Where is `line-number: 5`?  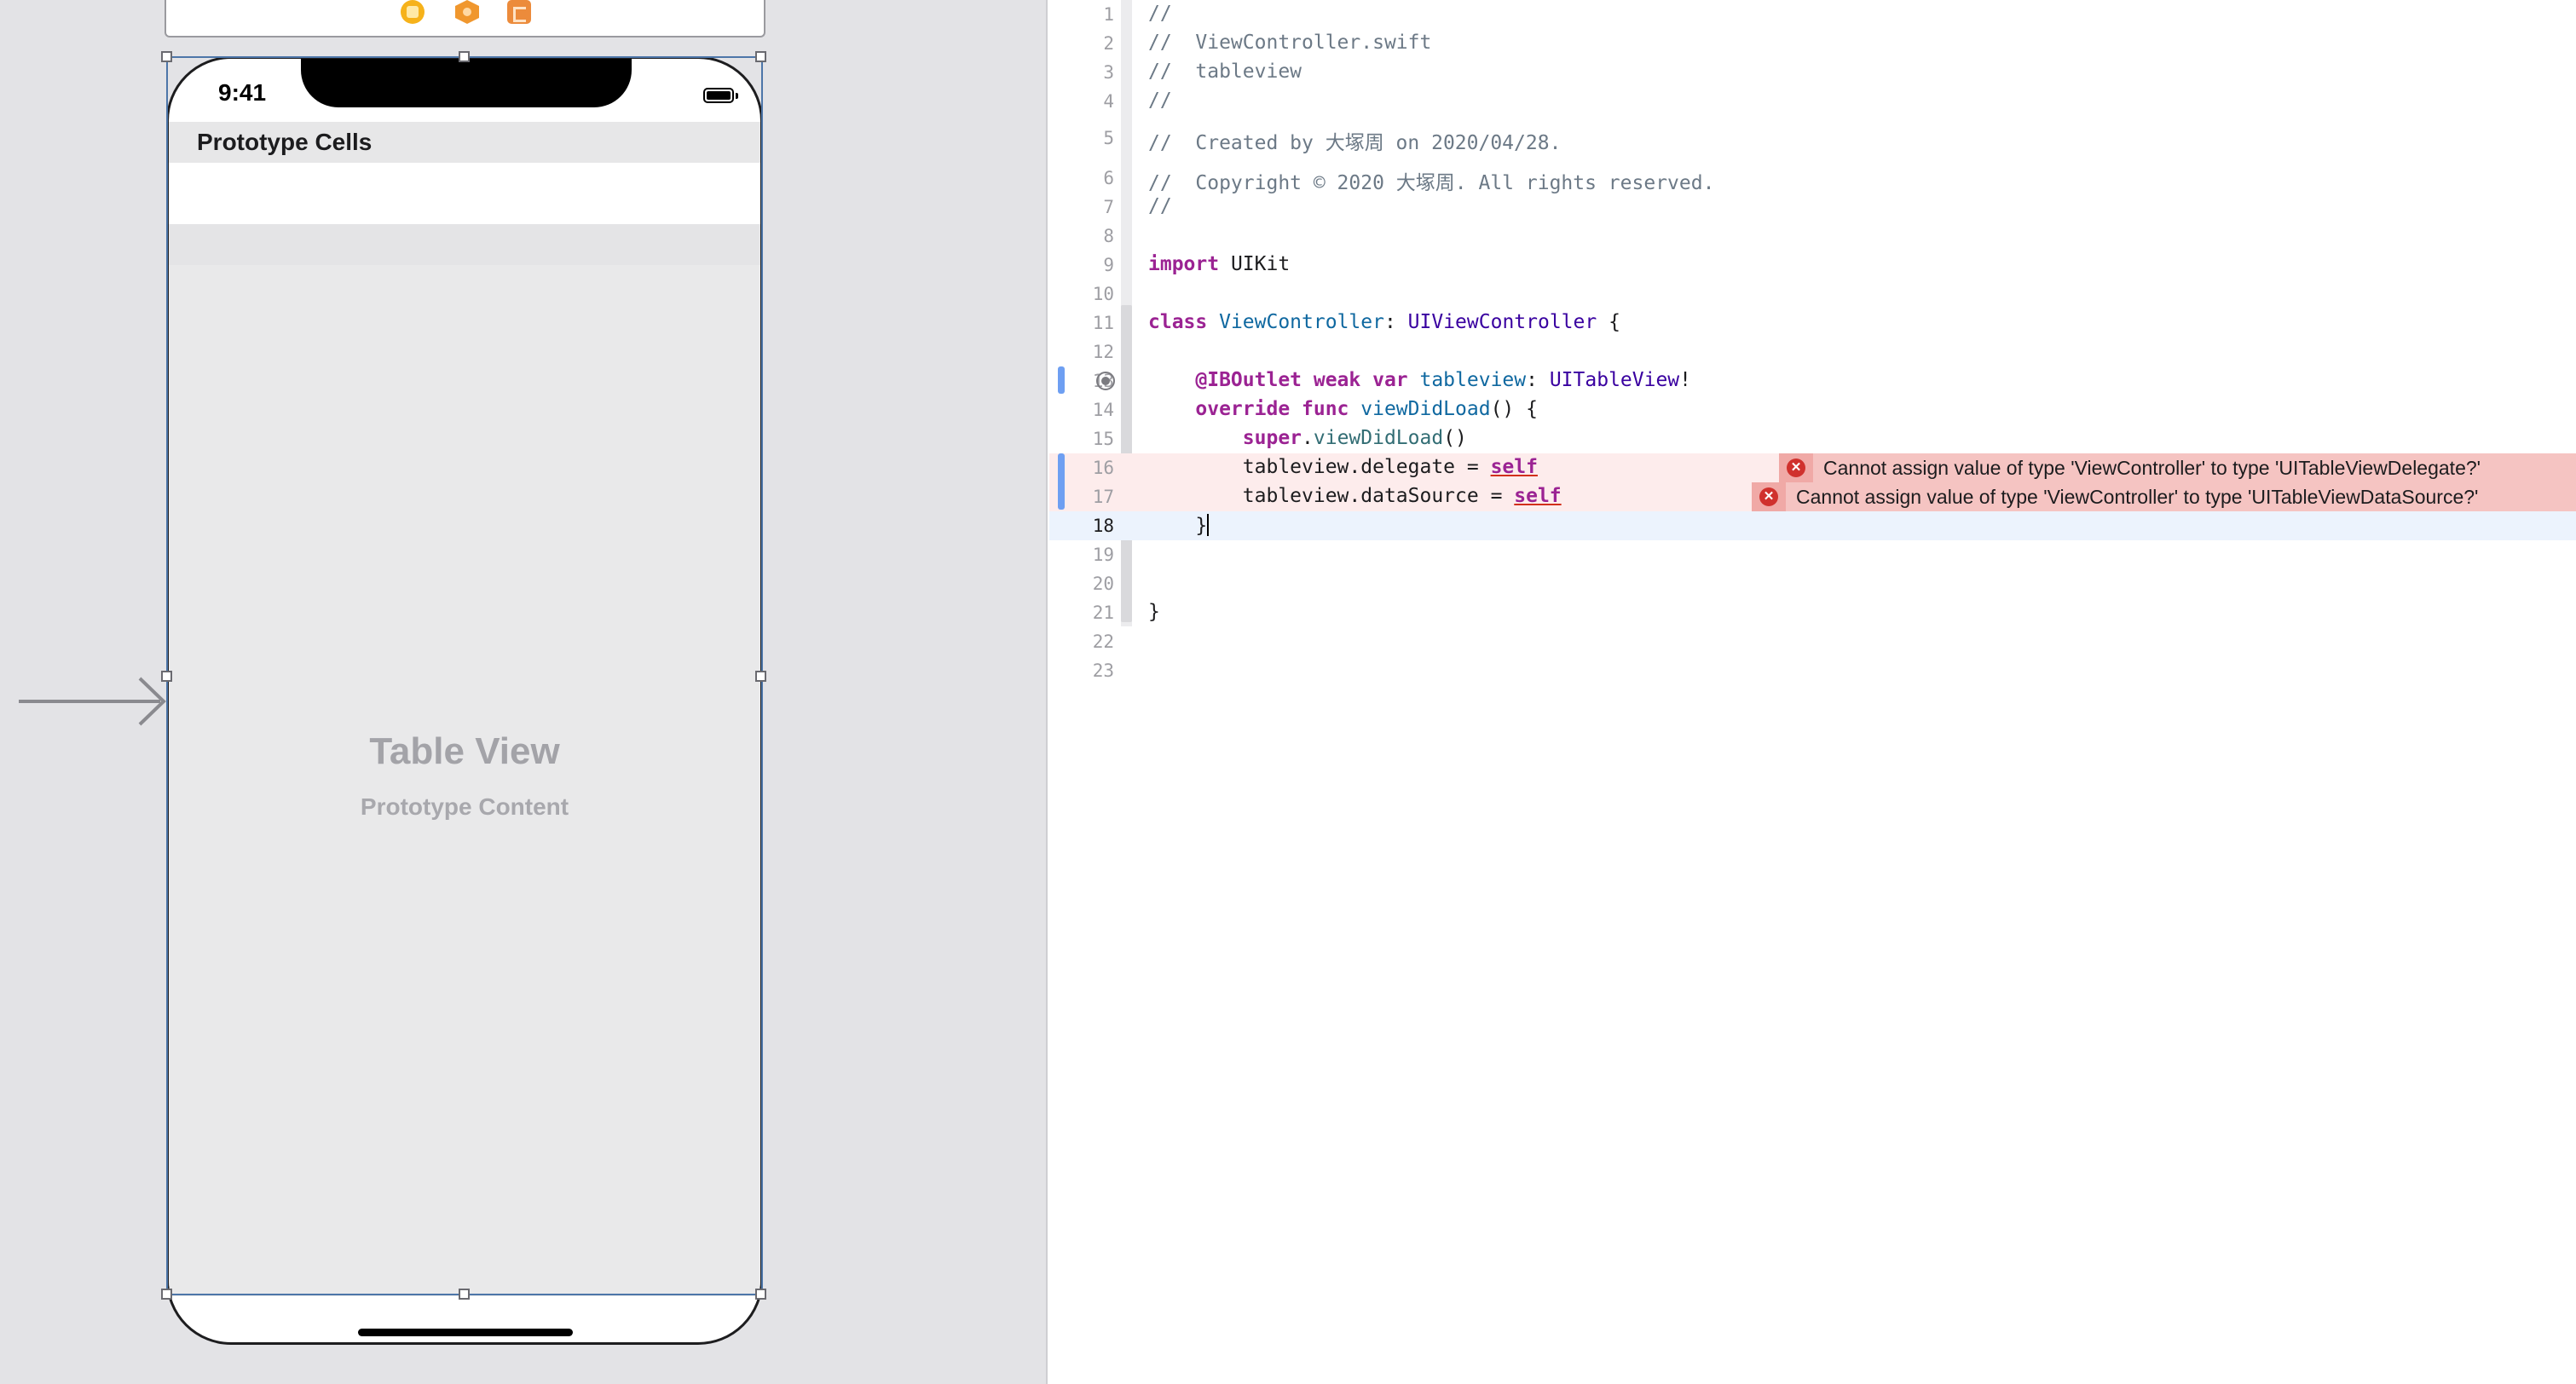
line-number: 5 is located at coordinates (1081, 138).